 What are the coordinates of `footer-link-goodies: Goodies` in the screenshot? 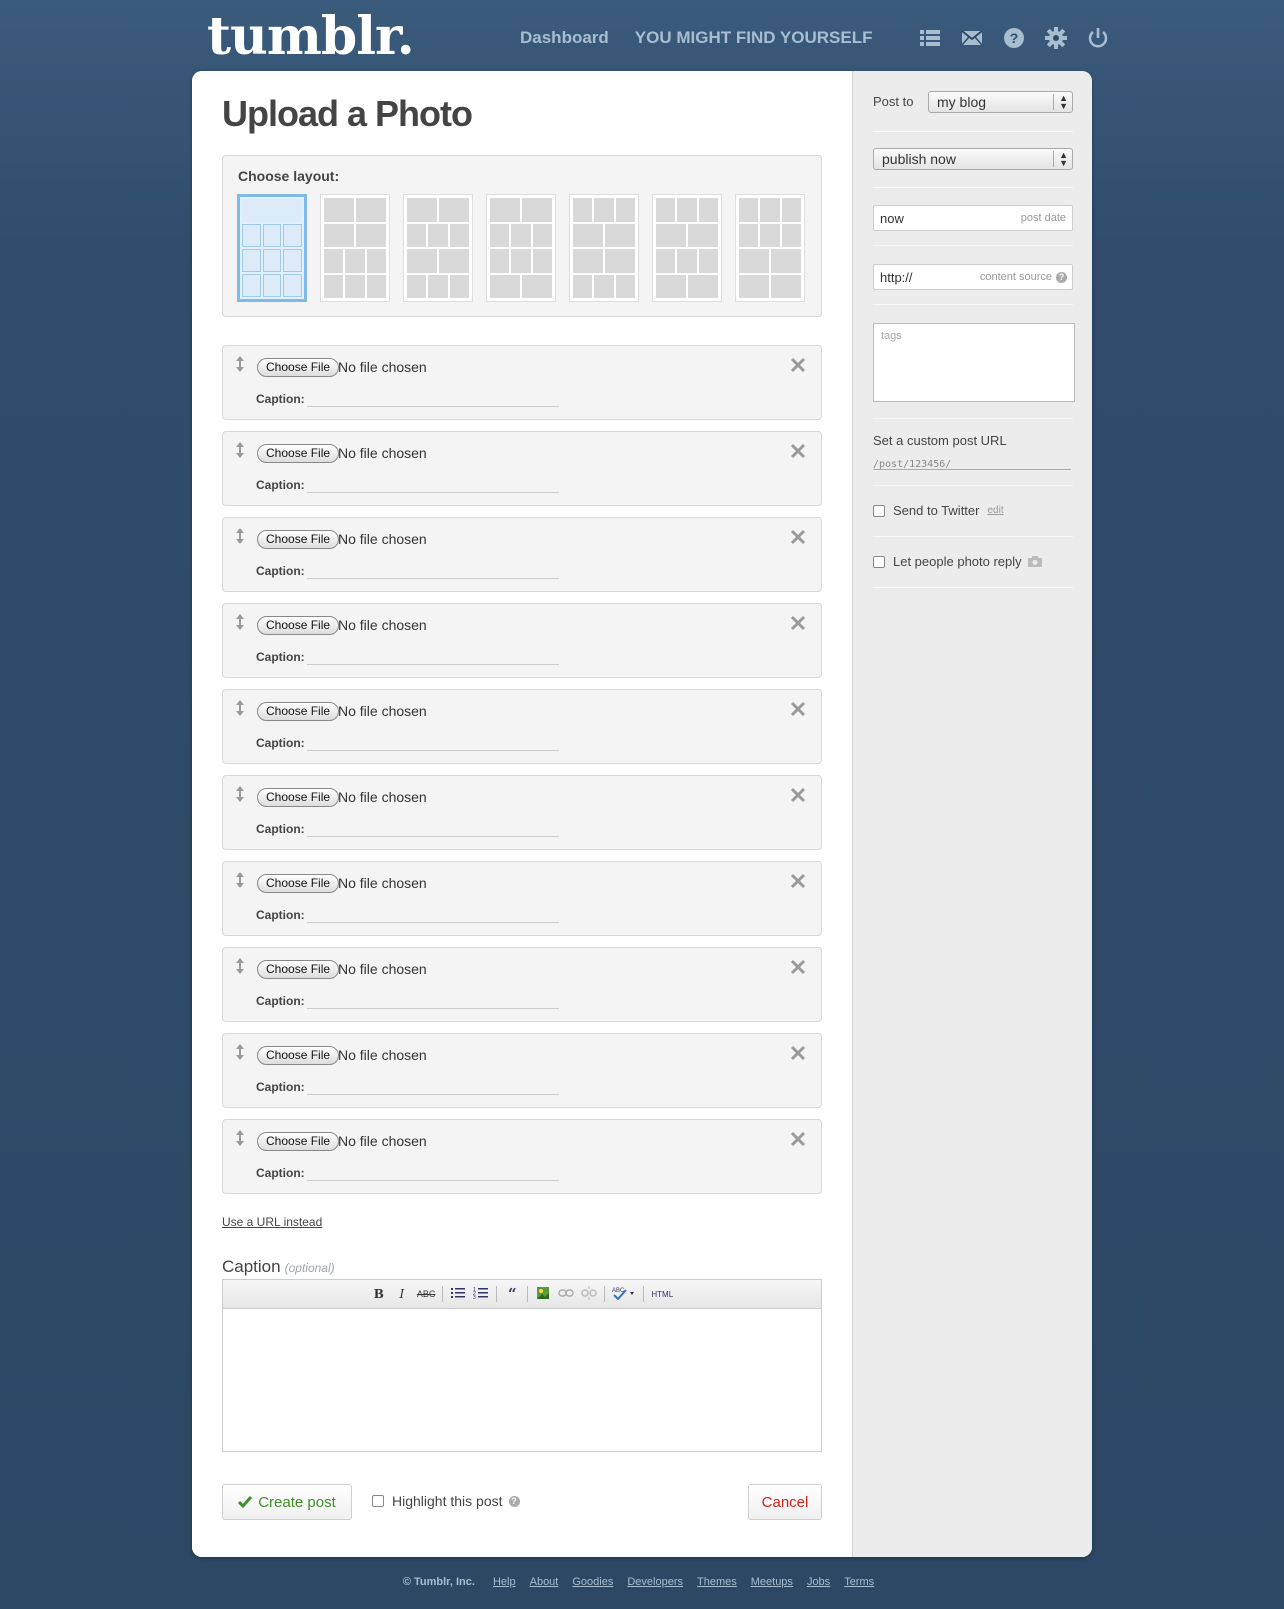 It's located at (592, 1582).